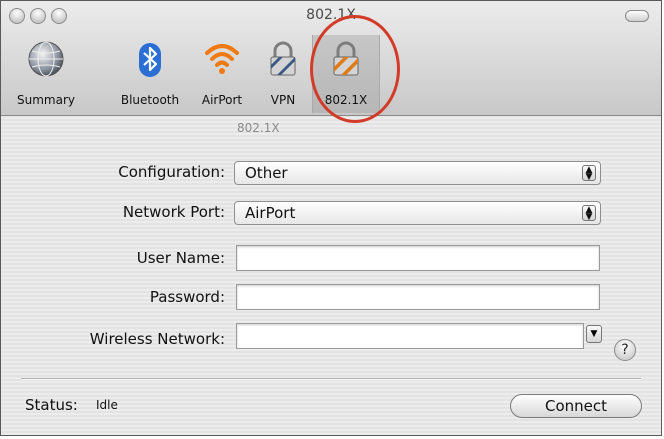 The width and height of the screenshot is (664, 439). I want to click on wireless-network-combo: ▼, so click(419, 336).